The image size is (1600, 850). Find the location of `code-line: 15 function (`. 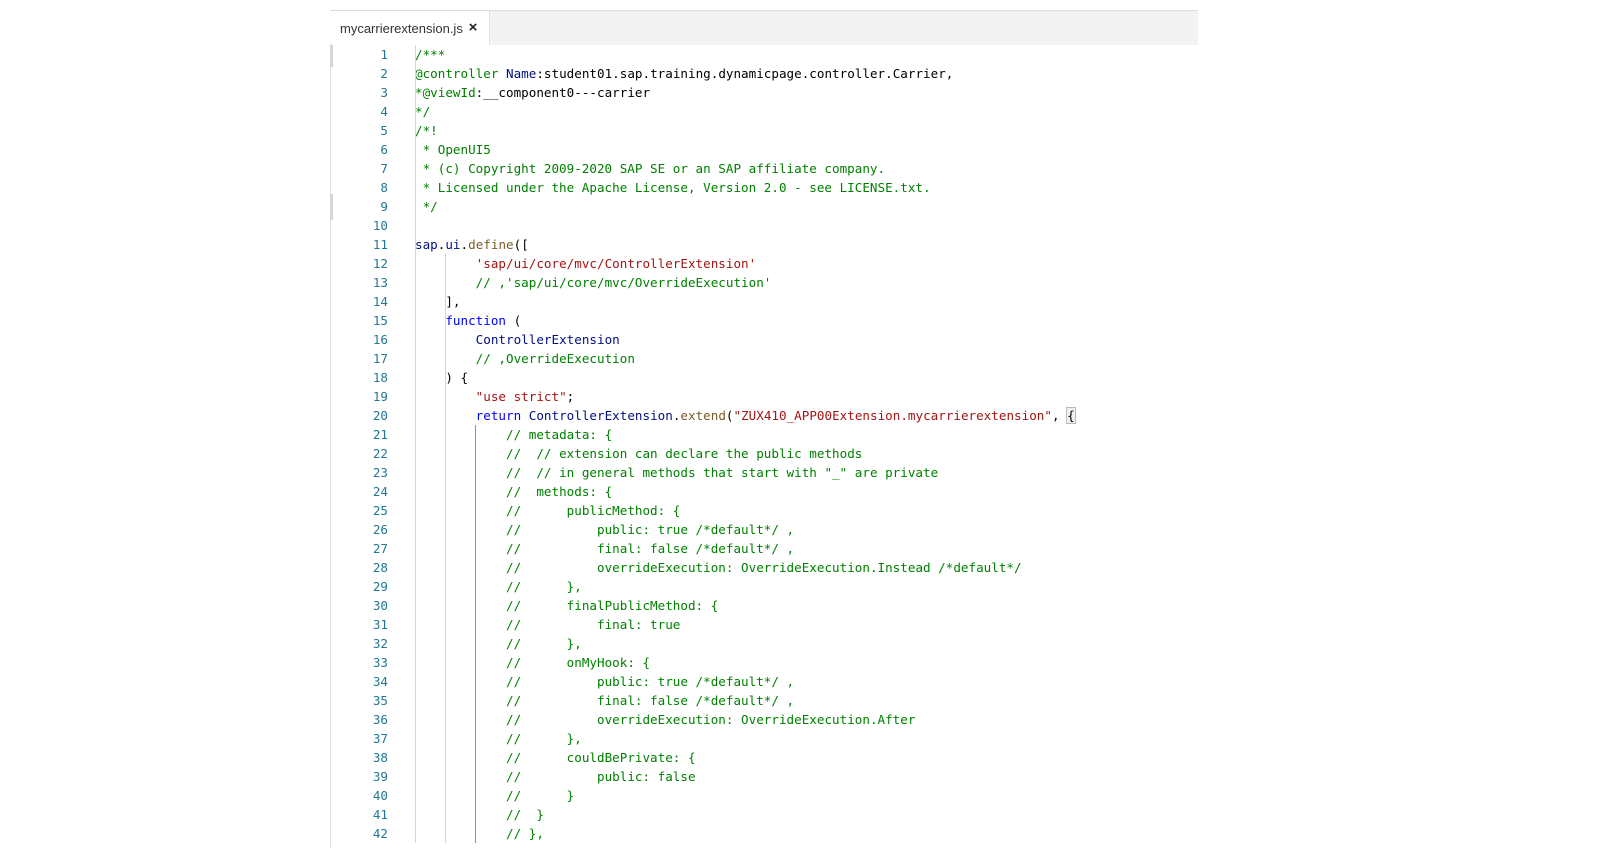

code-line: 15 function ( is located at coordinates (764, 320).